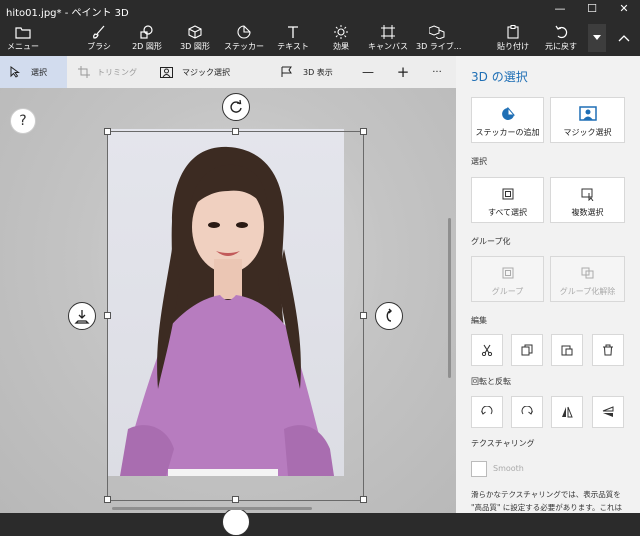 Image resolution: width=640 pixels, height=536 pixels. What do you see at coordinates (592, 10) in the screenshot?
I see `maximize-button: ☐` at bounding box center [592, 10].